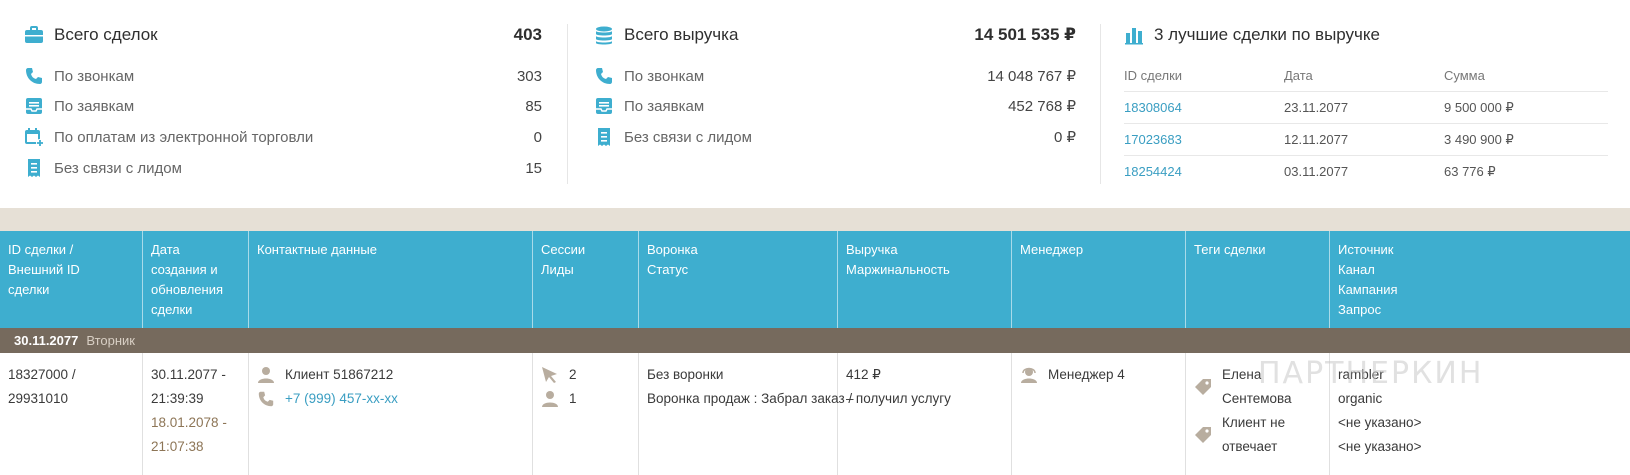 Image resolution: width=1630 pixels, height=475 pixels. What do you see at coordinates (664, 76) in the screenshot?
I see `revenue-row-calls-label: По звонкам` at bounding box center [664, 76].